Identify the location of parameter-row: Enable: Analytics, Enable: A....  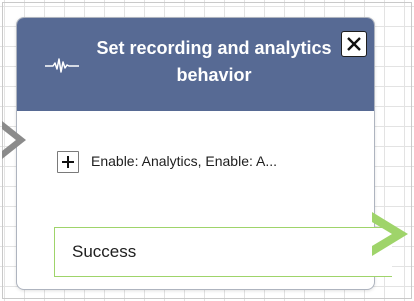
(217, 162).